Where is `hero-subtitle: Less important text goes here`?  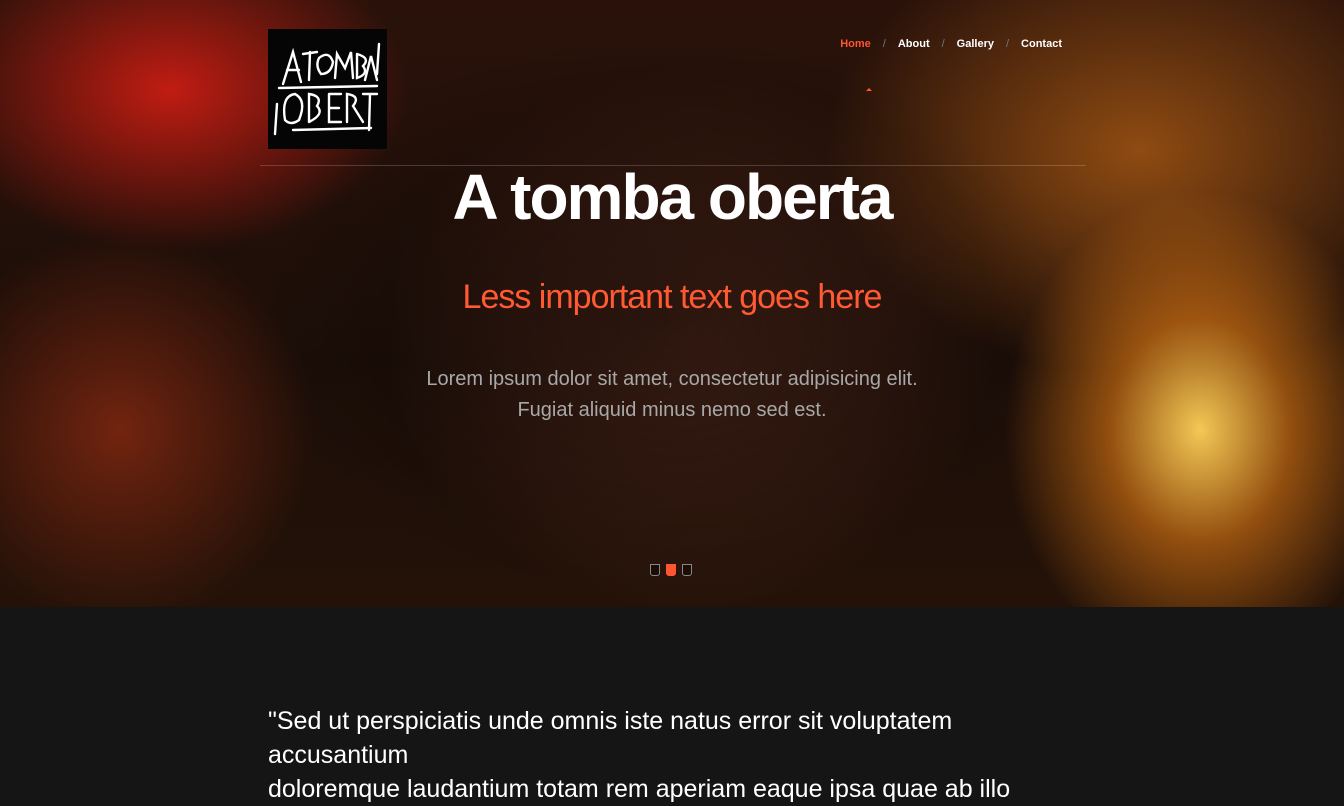 hero-subtitle: Less important text goes here is located at coordinates (672, 297).